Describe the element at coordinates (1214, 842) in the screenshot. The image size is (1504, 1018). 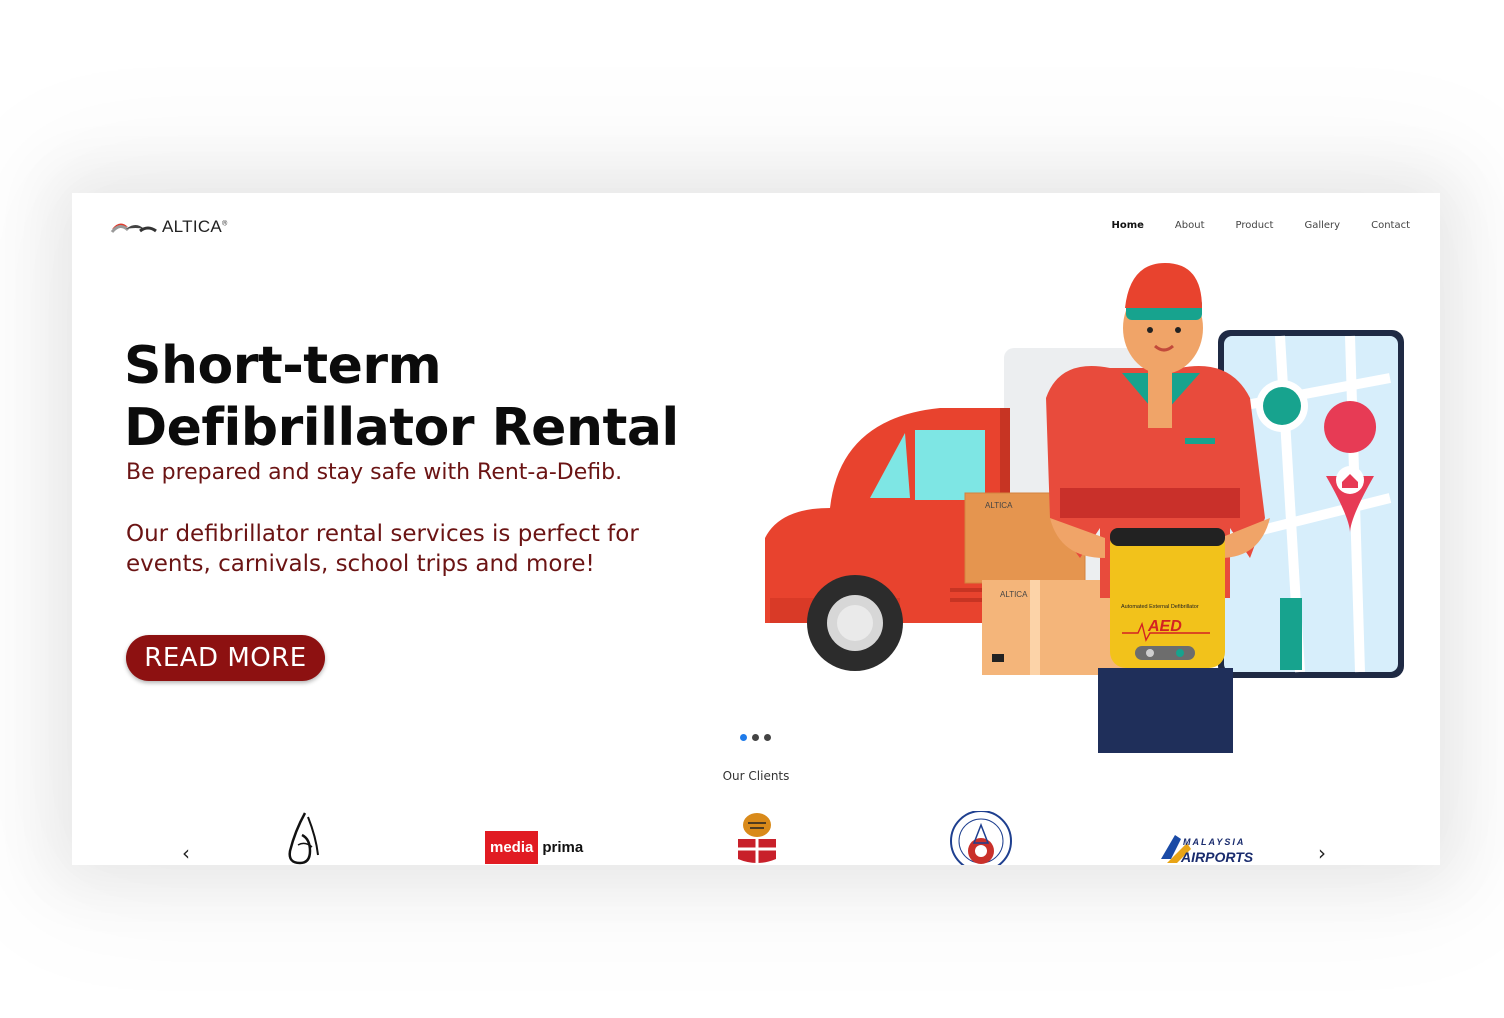
I see `airports-text-top: MALAYSIA` at that location.